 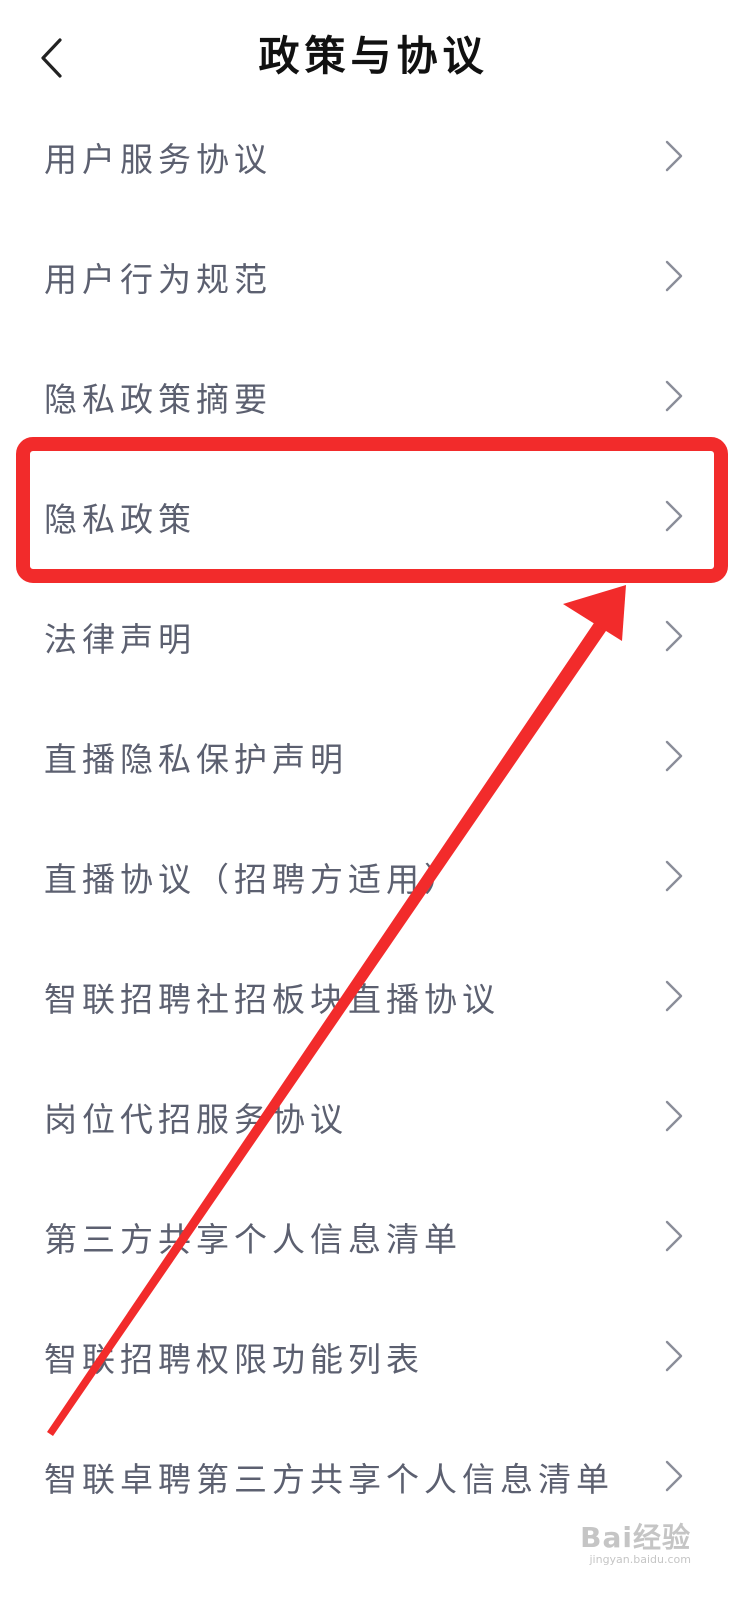 What do you see at coordinates (234, 1359) in the screenshot?
I see `list-item-label: 智联招聘权限功能列表` at bounding box center [234, 1359].